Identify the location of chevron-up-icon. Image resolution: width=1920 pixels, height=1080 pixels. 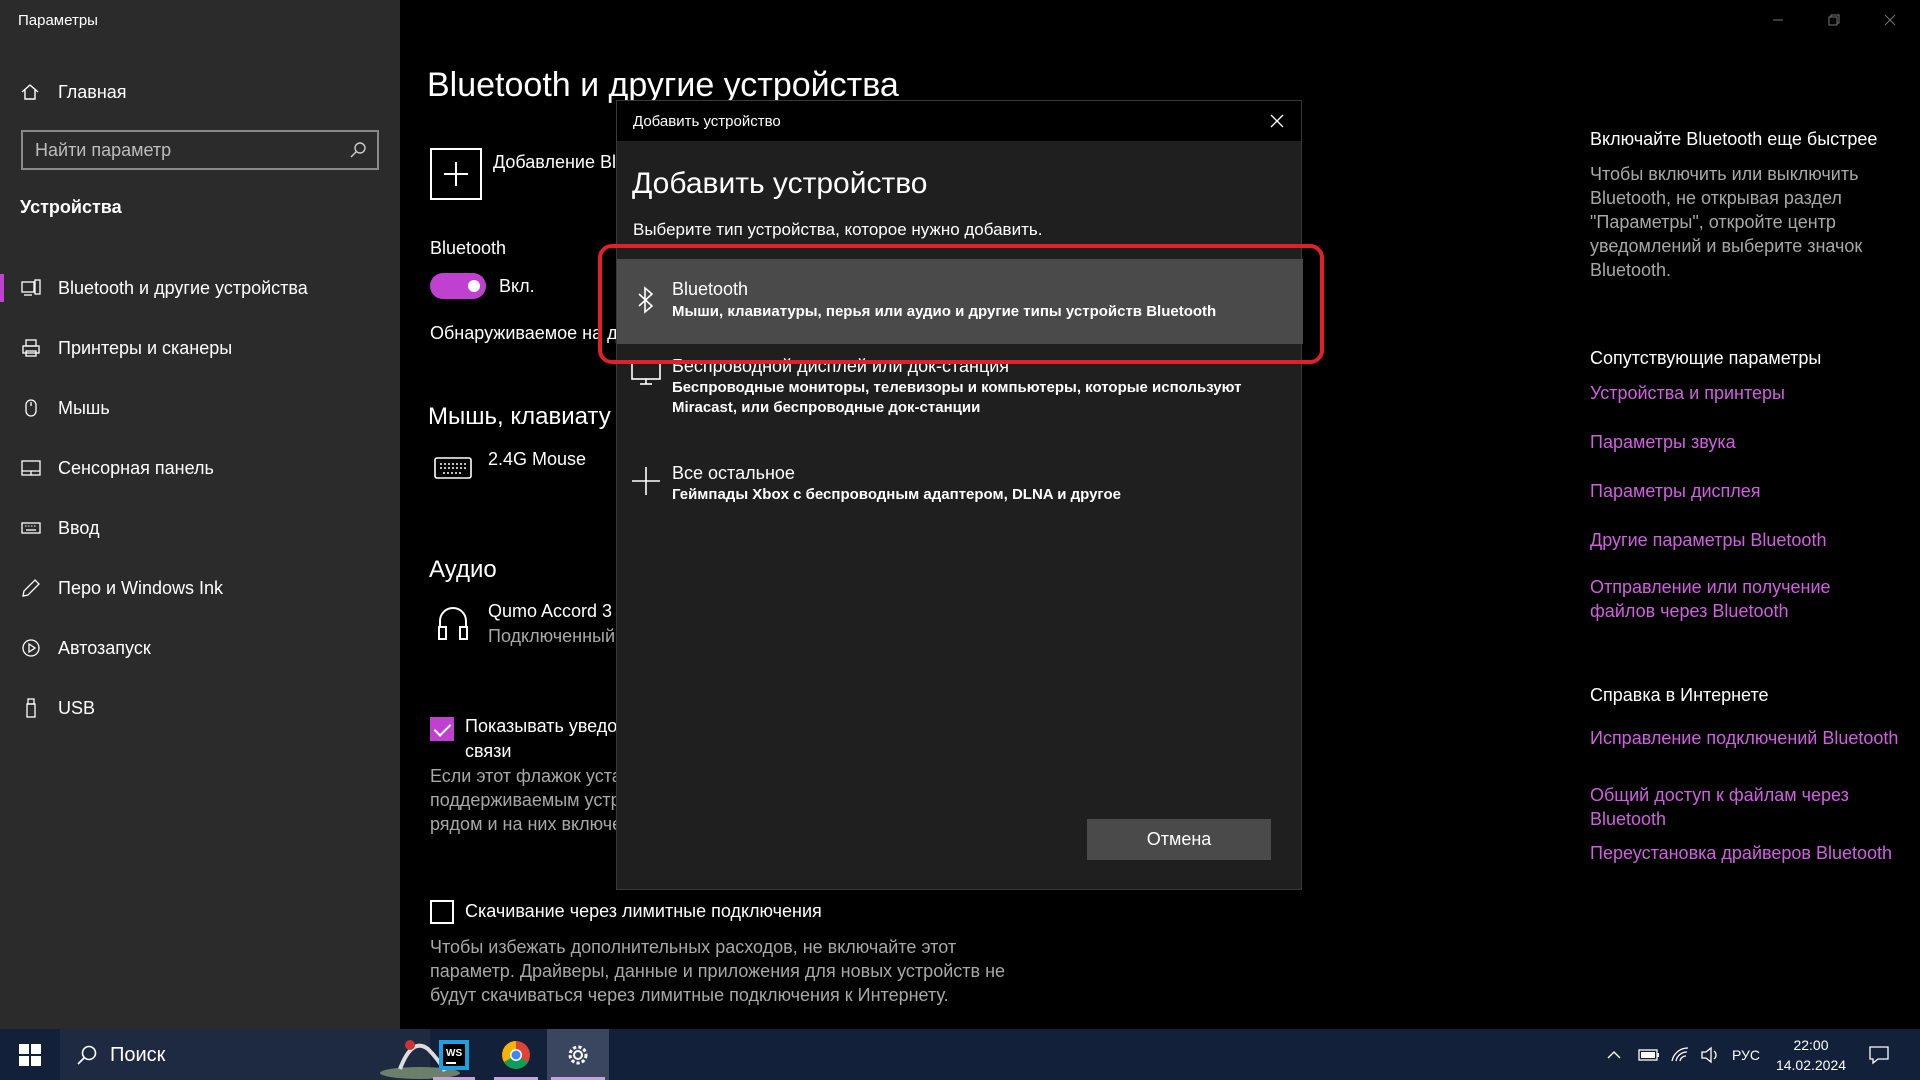
(1614, 1054).